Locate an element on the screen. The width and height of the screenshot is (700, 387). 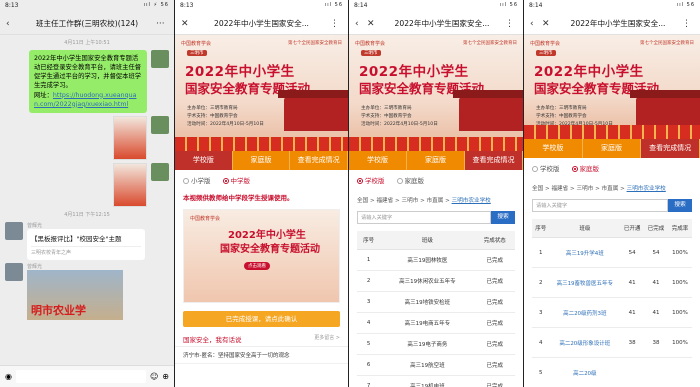
cell-class-link: 高三19畜牧兽医五年专 is located at coordinates (585, 282).